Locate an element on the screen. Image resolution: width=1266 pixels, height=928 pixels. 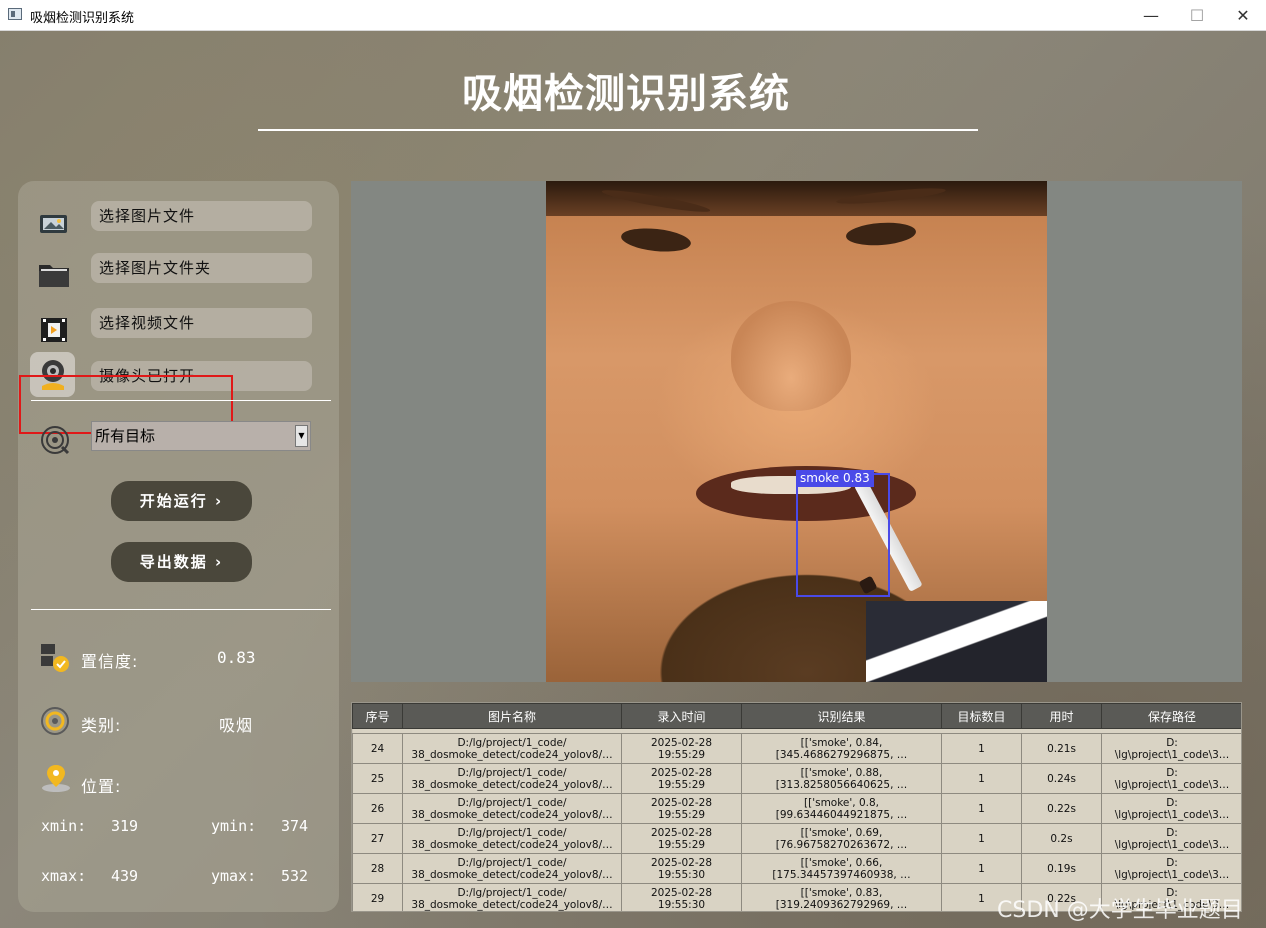
export-button: 导出数据 › is located at coordinates (181, 562).